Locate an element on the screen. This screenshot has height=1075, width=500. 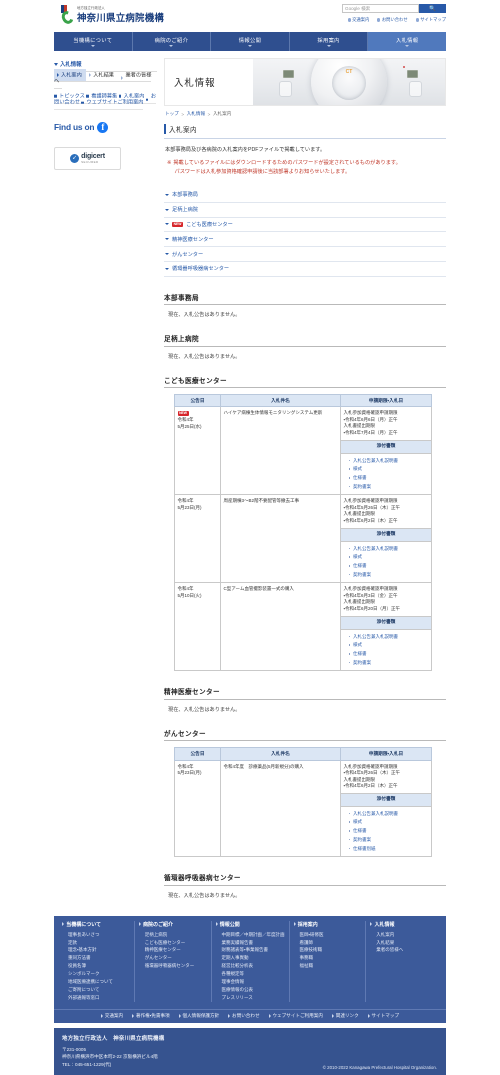
footer-column-heading: 病院のご紹介 is located at coordinates (172, 924).